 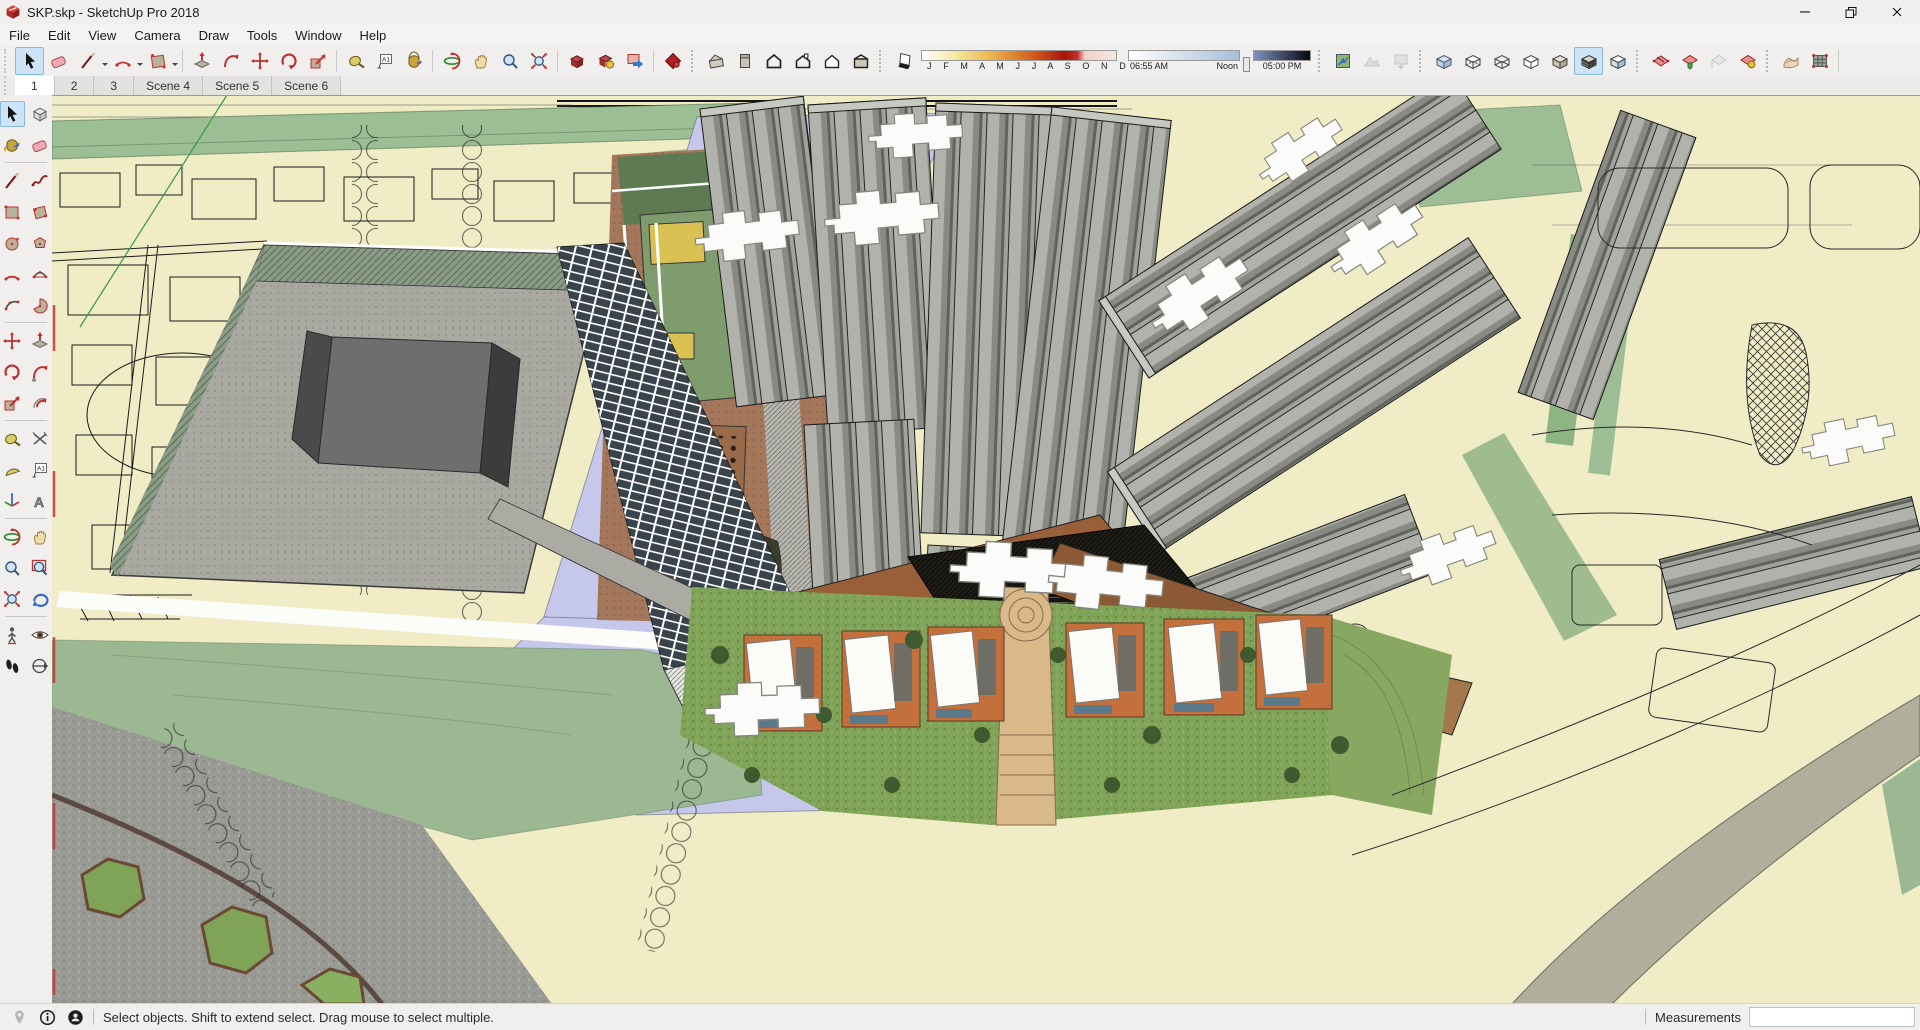 What do you see at coordinates (169, 85) in the screenshot?
I see `scene-tab-4: Scene 4` at bounding box center [169, 85].